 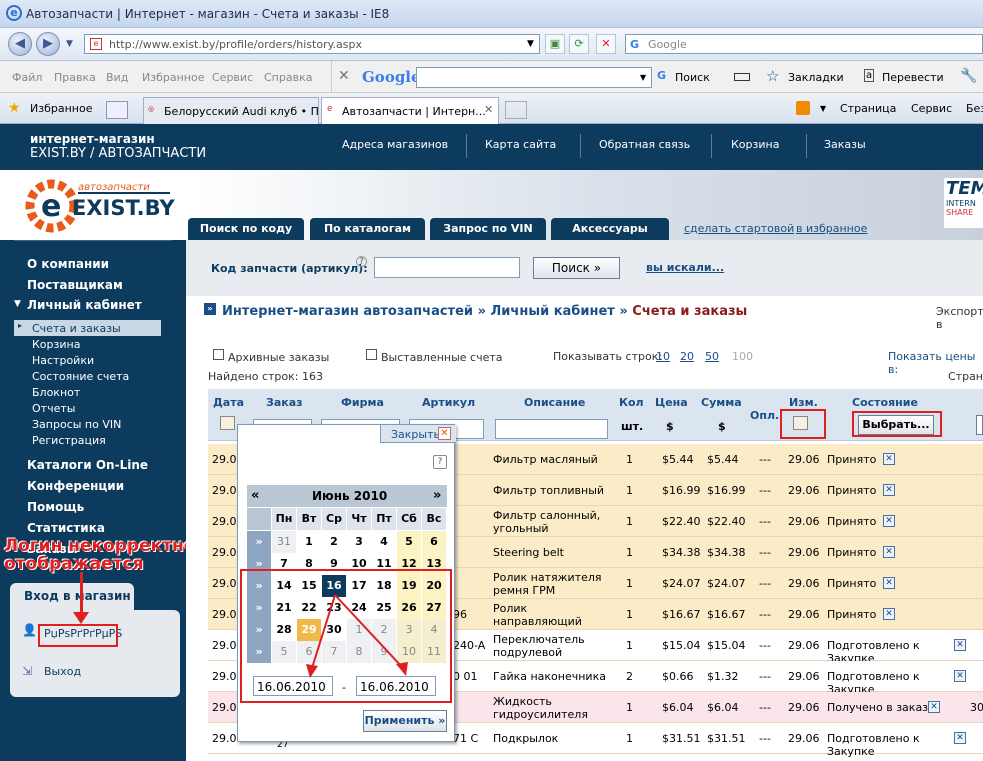 What do you see at coordinates (361, 261) in the screenshot?
I see `help-icon: ?` at bounding box center [361, 261].